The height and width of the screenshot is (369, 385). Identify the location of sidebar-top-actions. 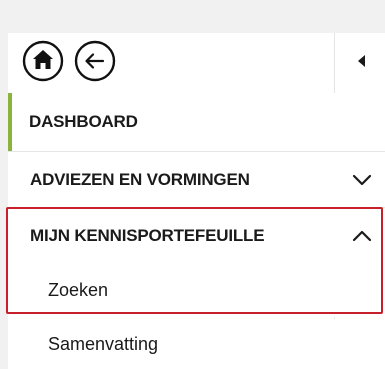
(69, 61).